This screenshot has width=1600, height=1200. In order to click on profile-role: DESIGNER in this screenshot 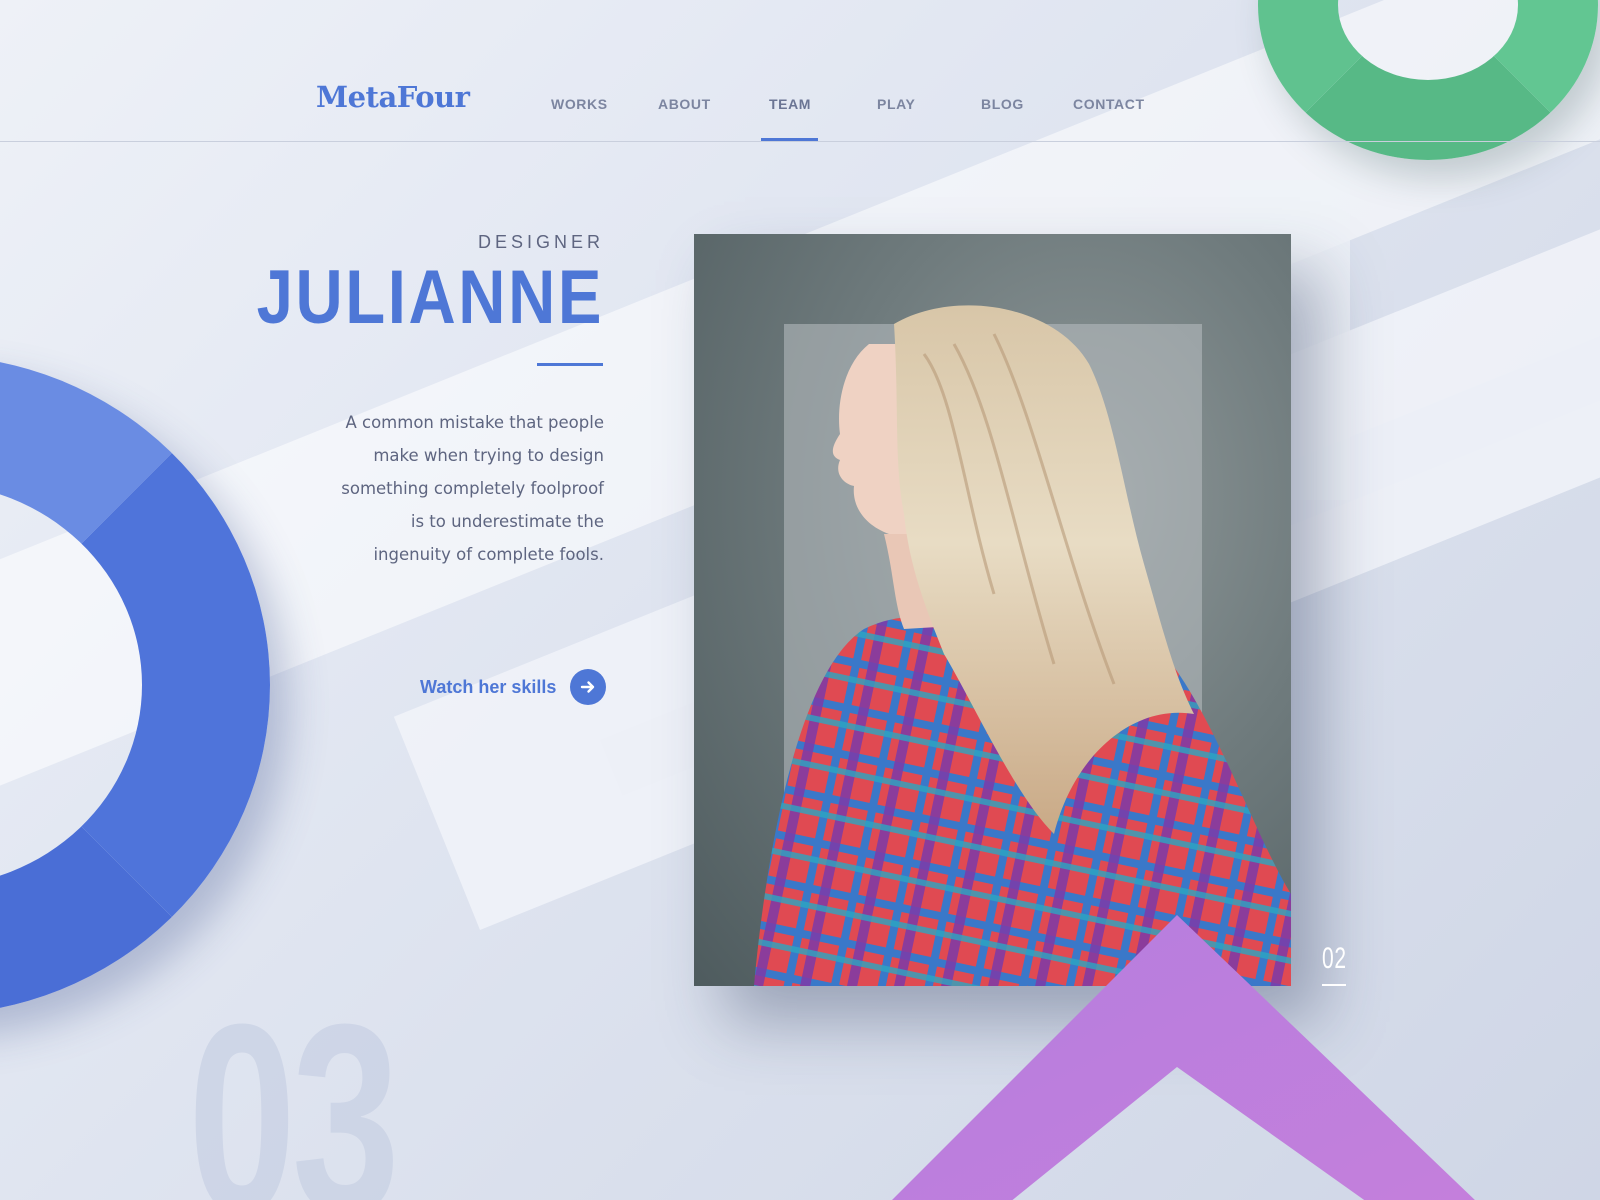, I will do `click(540, 242)`.